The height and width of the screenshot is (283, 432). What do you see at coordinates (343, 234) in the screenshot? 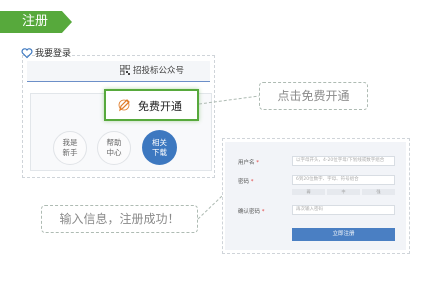
I see `register-submit-button: 立即注册` at bounding box center [343, 234].